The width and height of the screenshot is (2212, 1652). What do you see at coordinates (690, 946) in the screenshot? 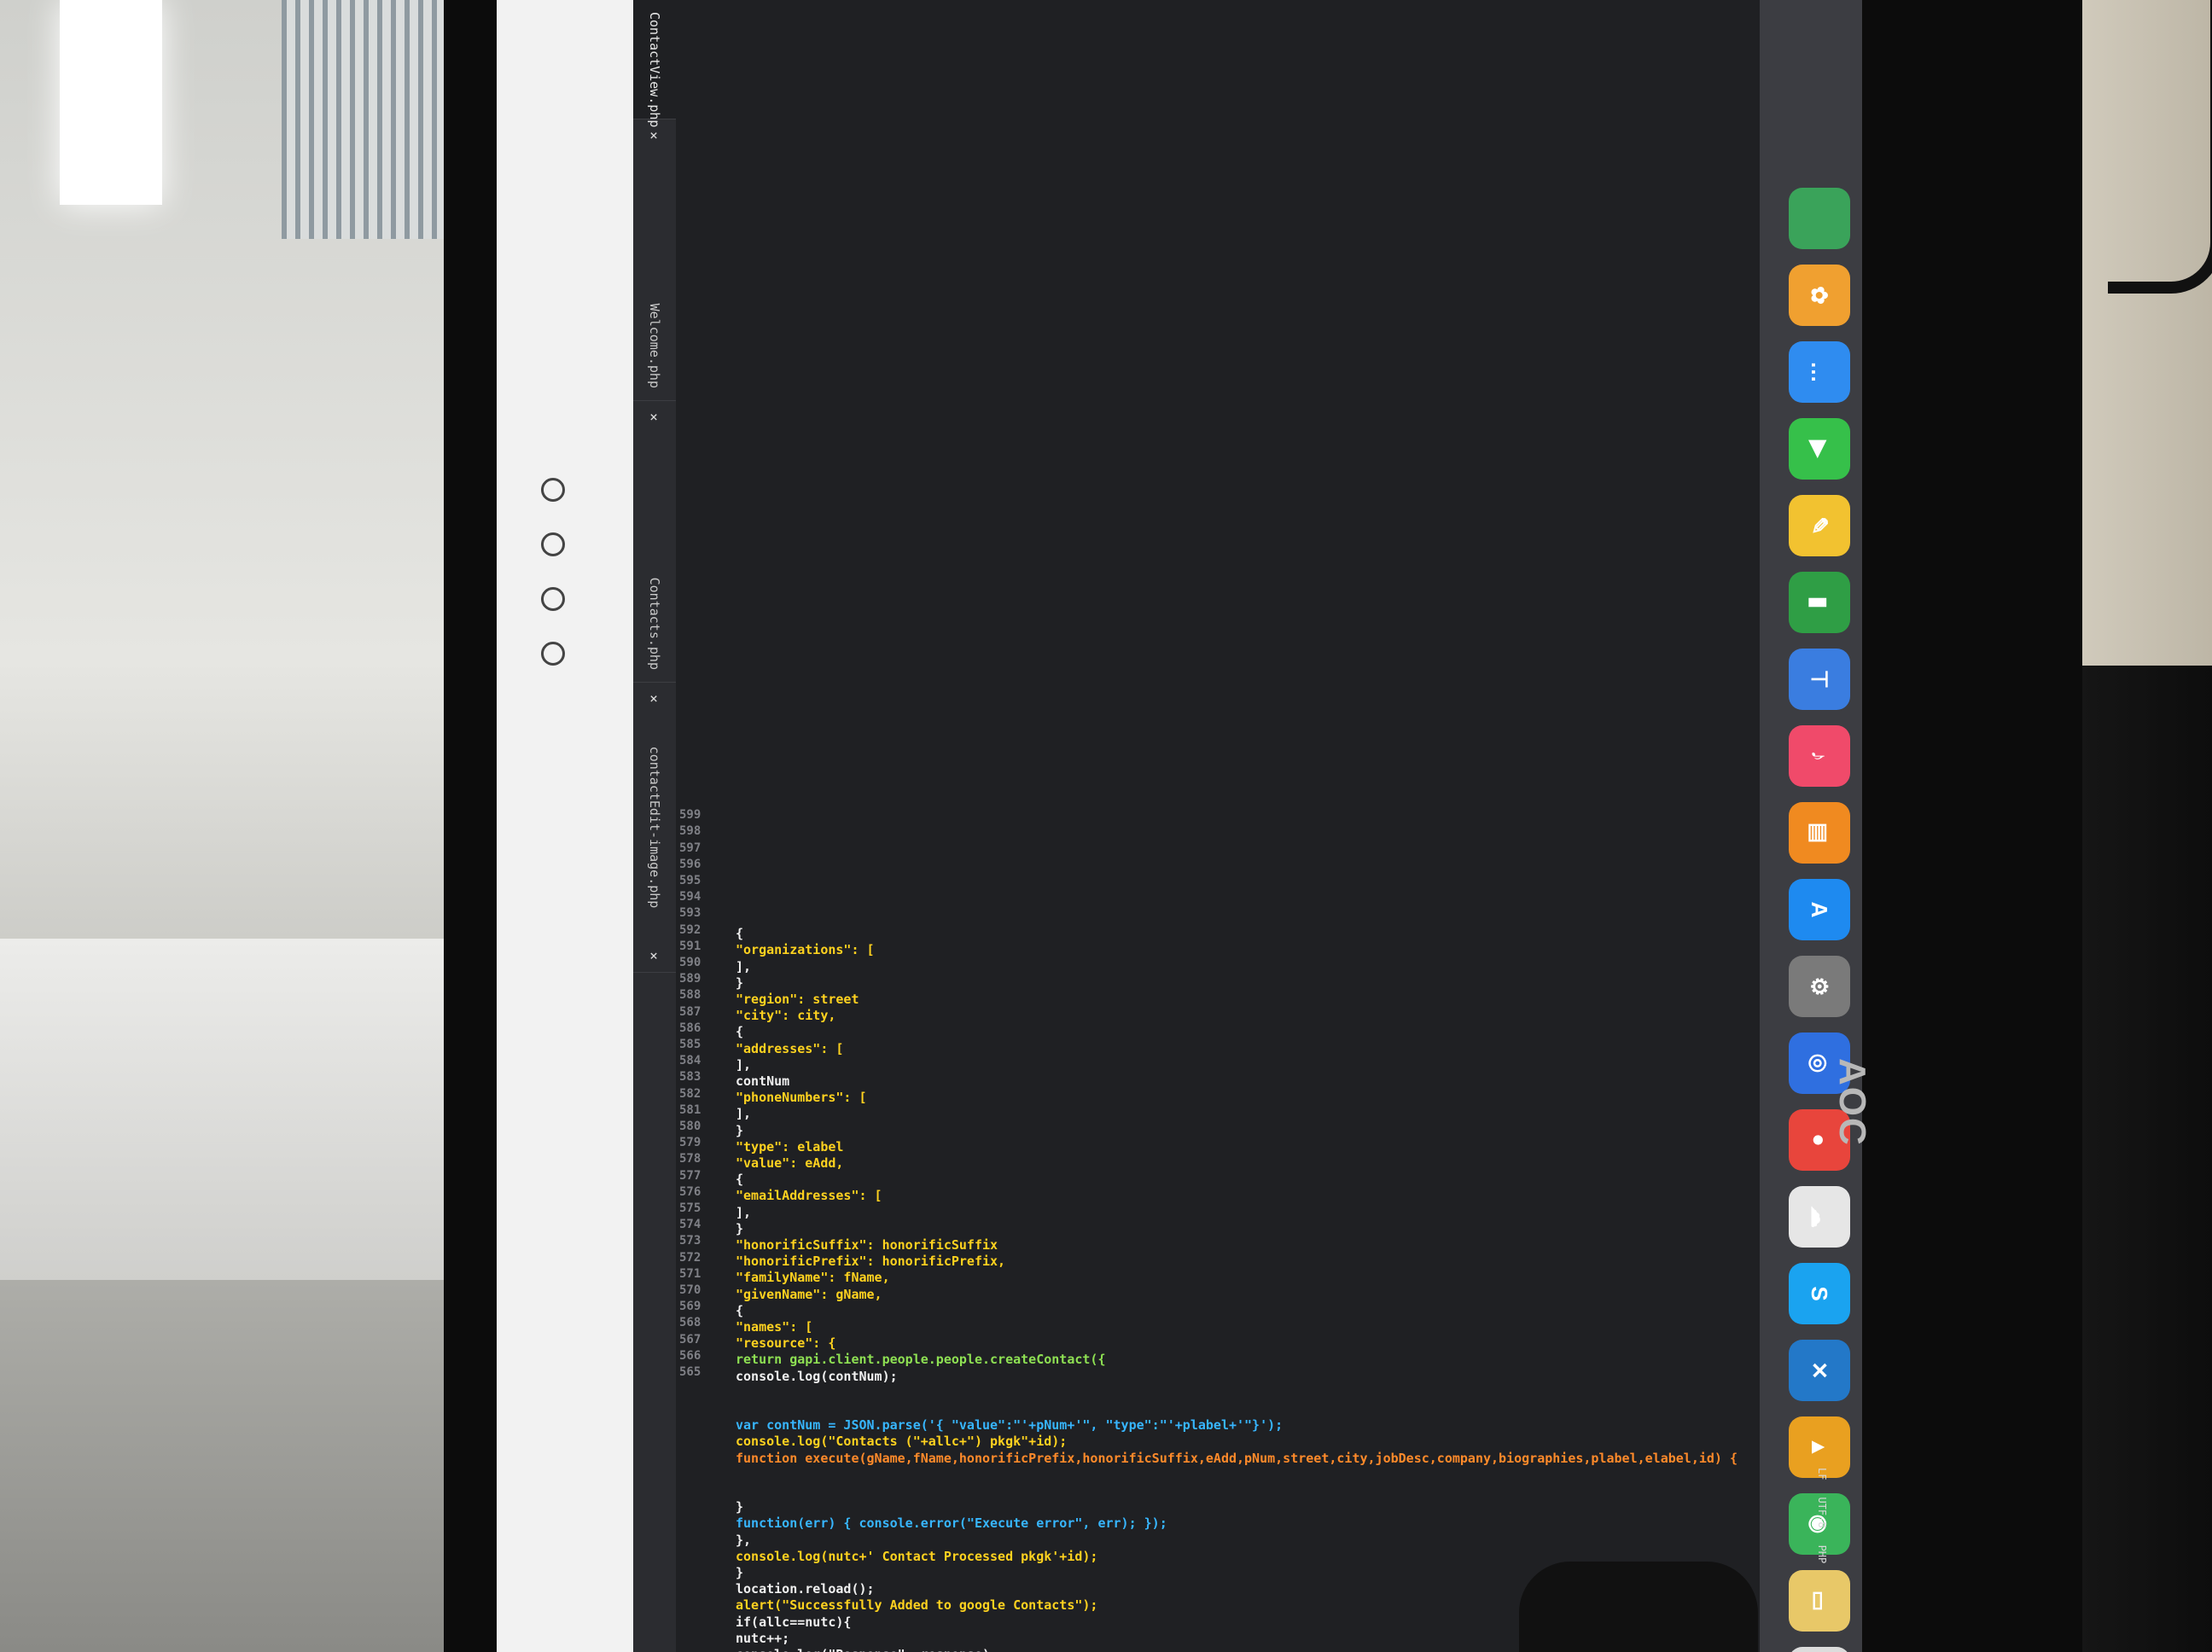
I see `line-number: 591` at bounding box center [690, 946].